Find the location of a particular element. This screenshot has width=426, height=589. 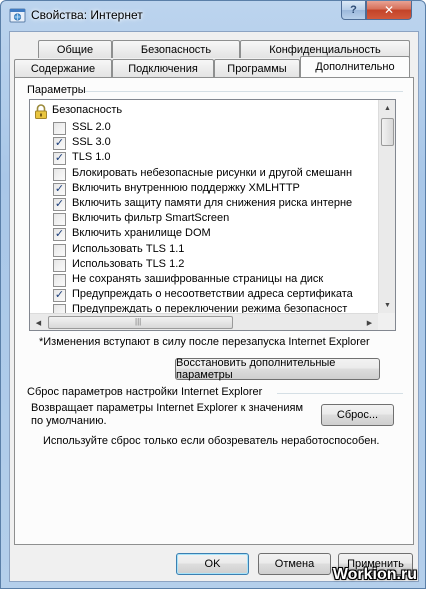

ok-button: OK is located at coordinates (212, 564).